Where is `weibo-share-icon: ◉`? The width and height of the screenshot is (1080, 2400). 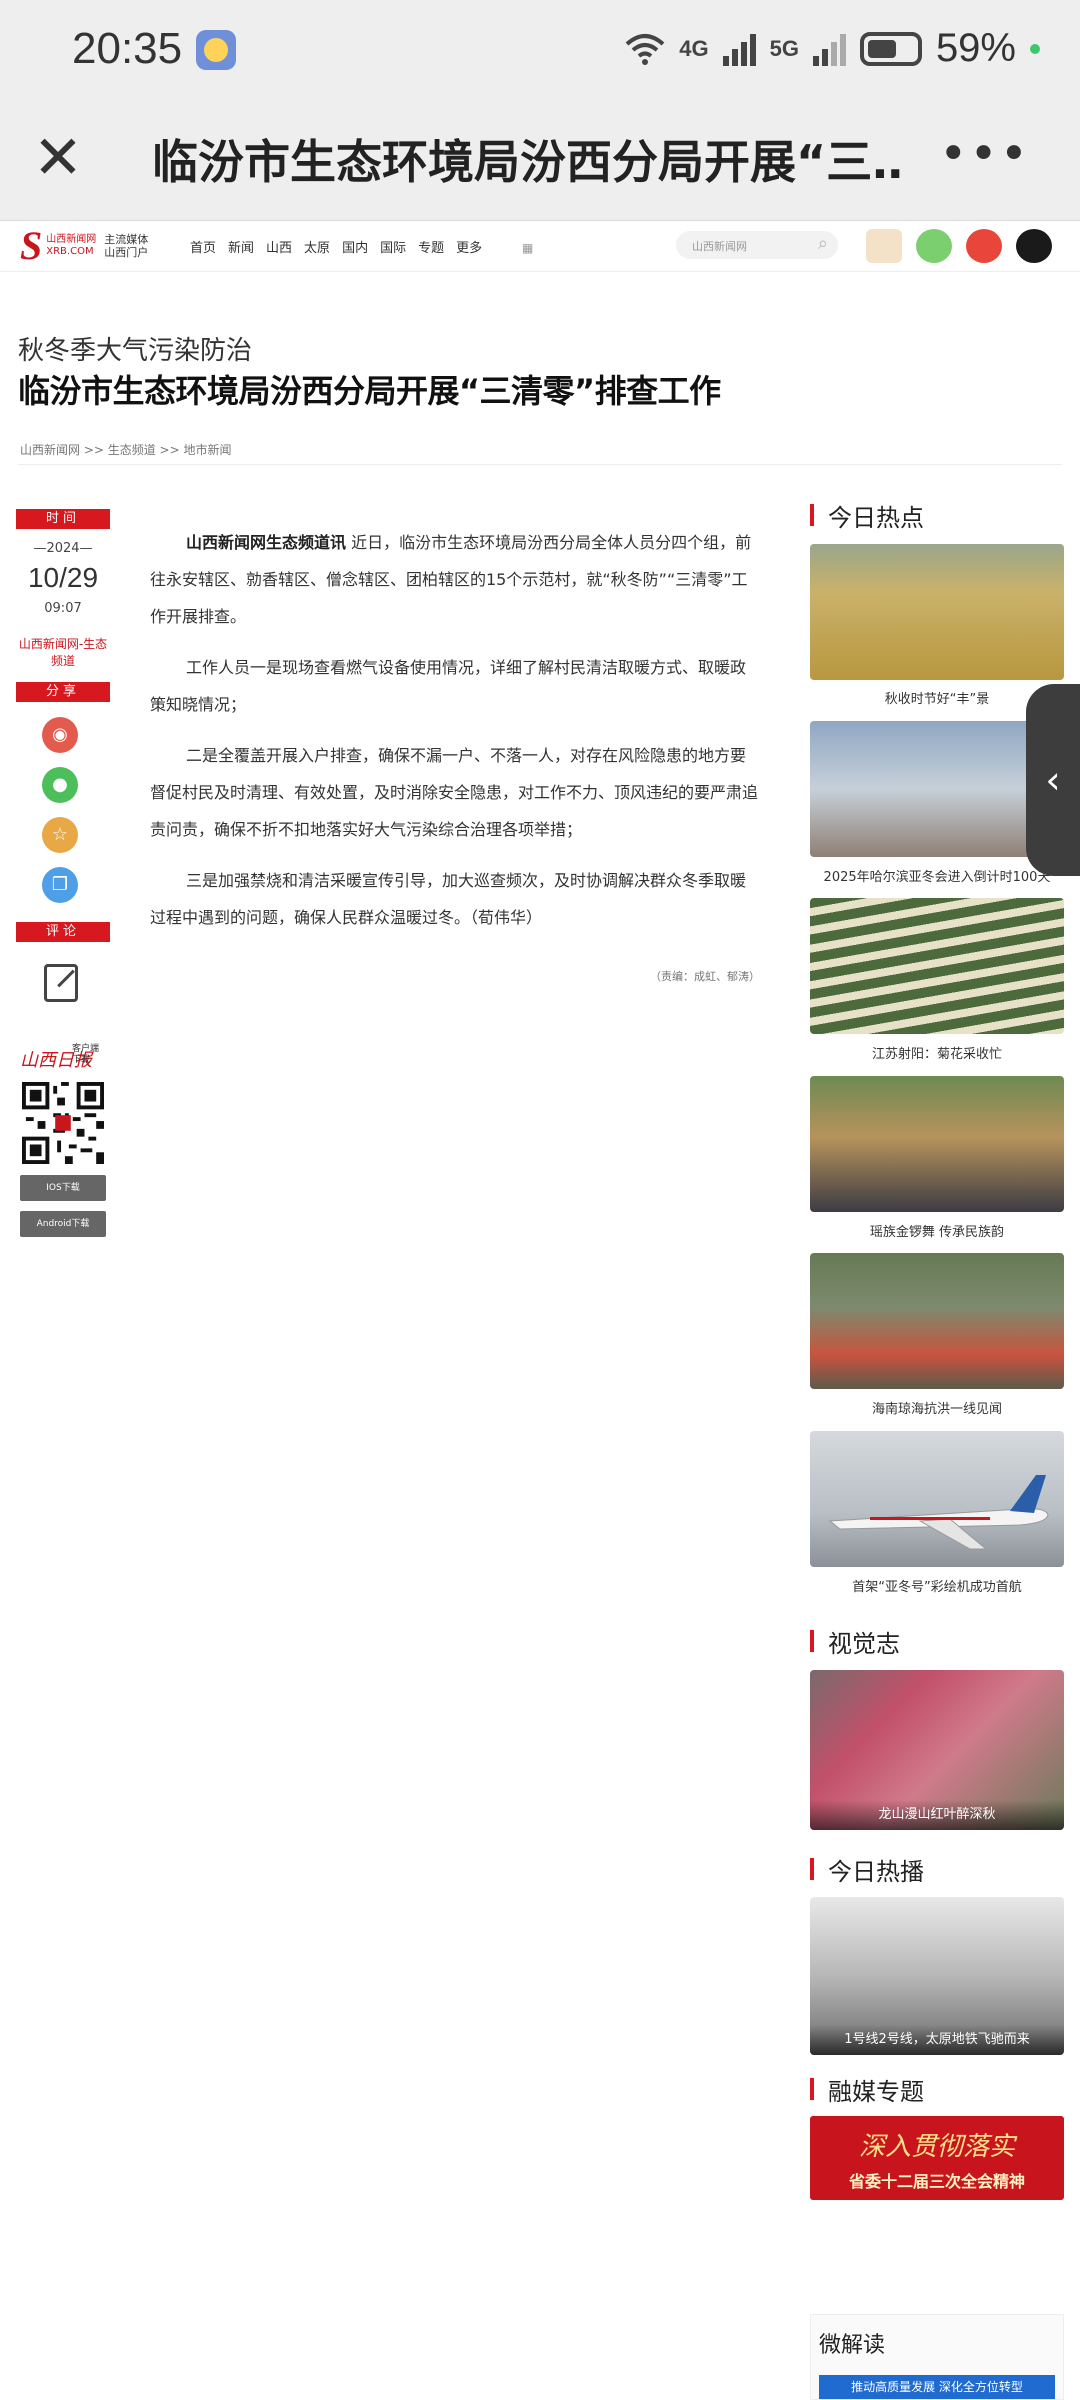
weibo-share-icon: ◉ is located at coordinates (60, 735).